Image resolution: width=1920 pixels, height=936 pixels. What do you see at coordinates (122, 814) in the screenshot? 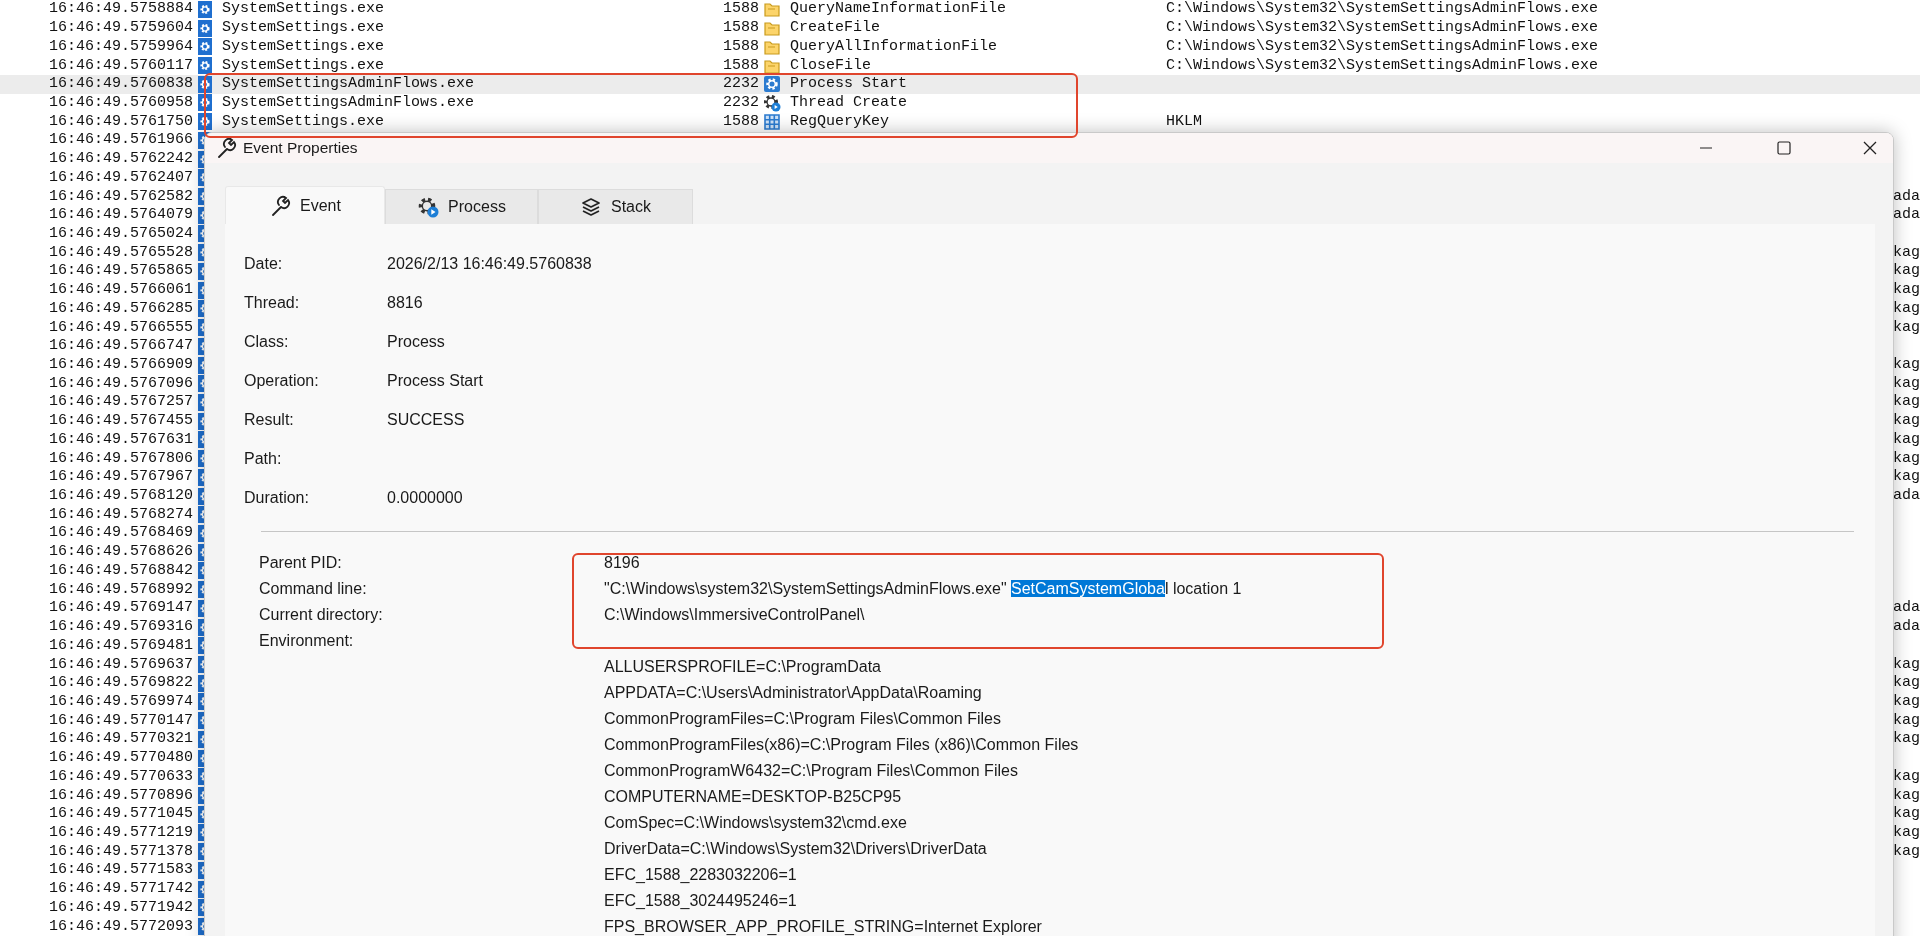
I see `time-cell-text: 16:46:49.5771045` at bounding box center [122, 814].